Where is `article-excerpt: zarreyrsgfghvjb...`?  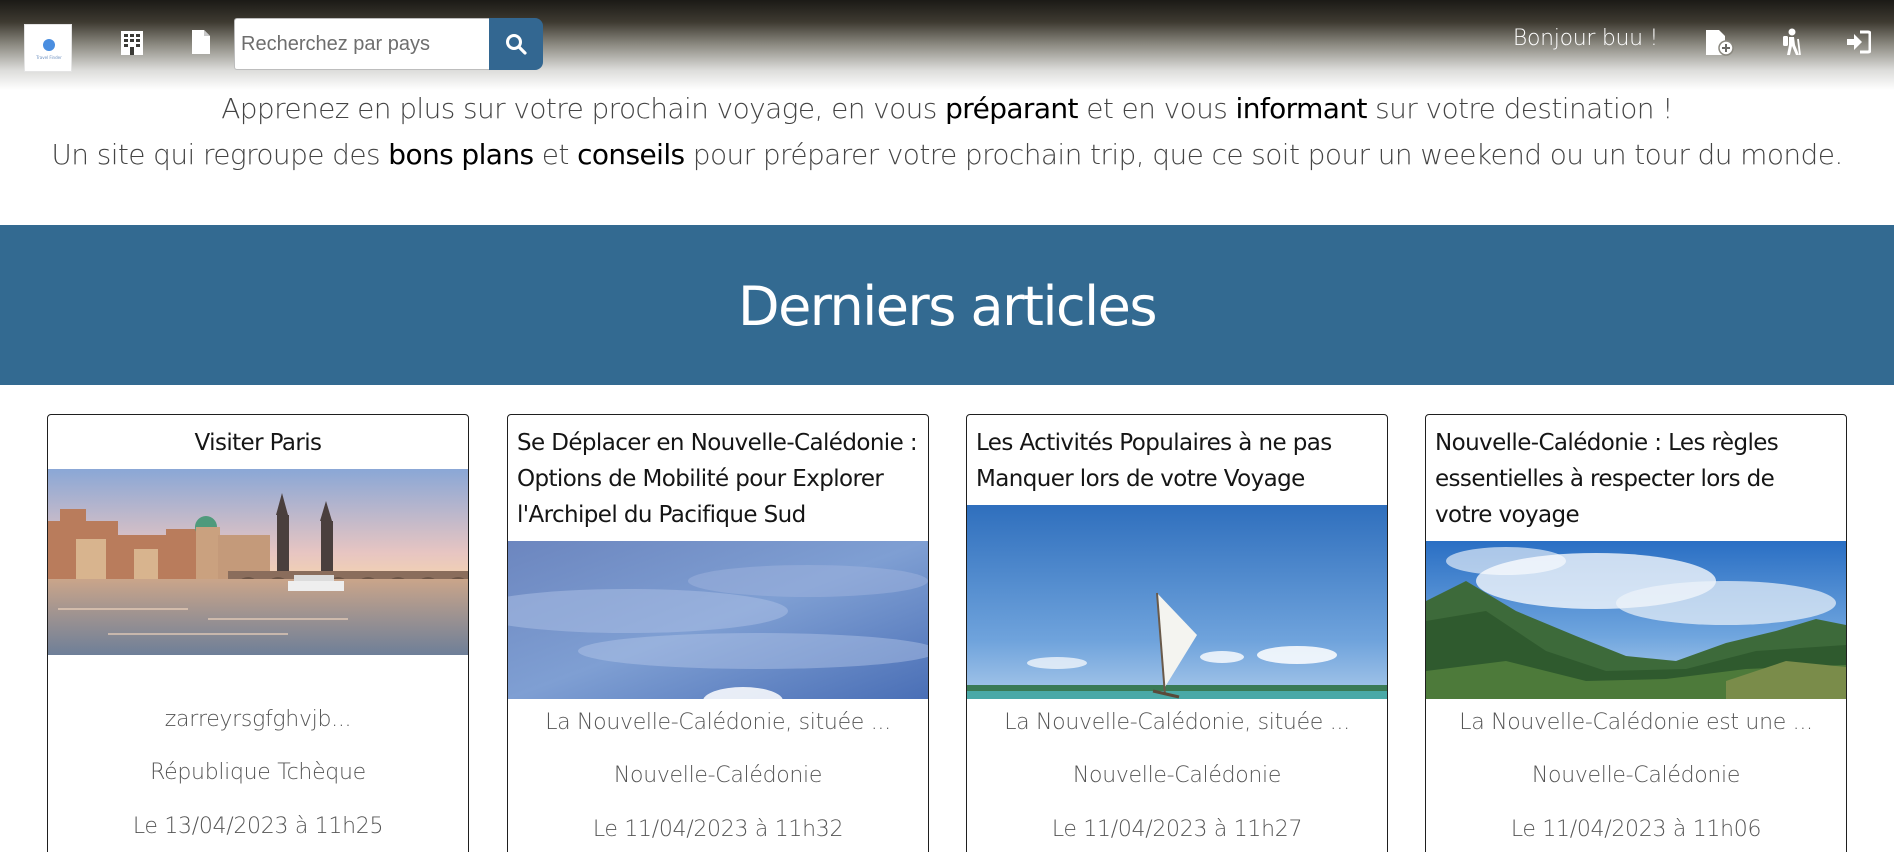
article-excerpt: zarreyrsgfghvjb... is located at coordinates (258, 719).